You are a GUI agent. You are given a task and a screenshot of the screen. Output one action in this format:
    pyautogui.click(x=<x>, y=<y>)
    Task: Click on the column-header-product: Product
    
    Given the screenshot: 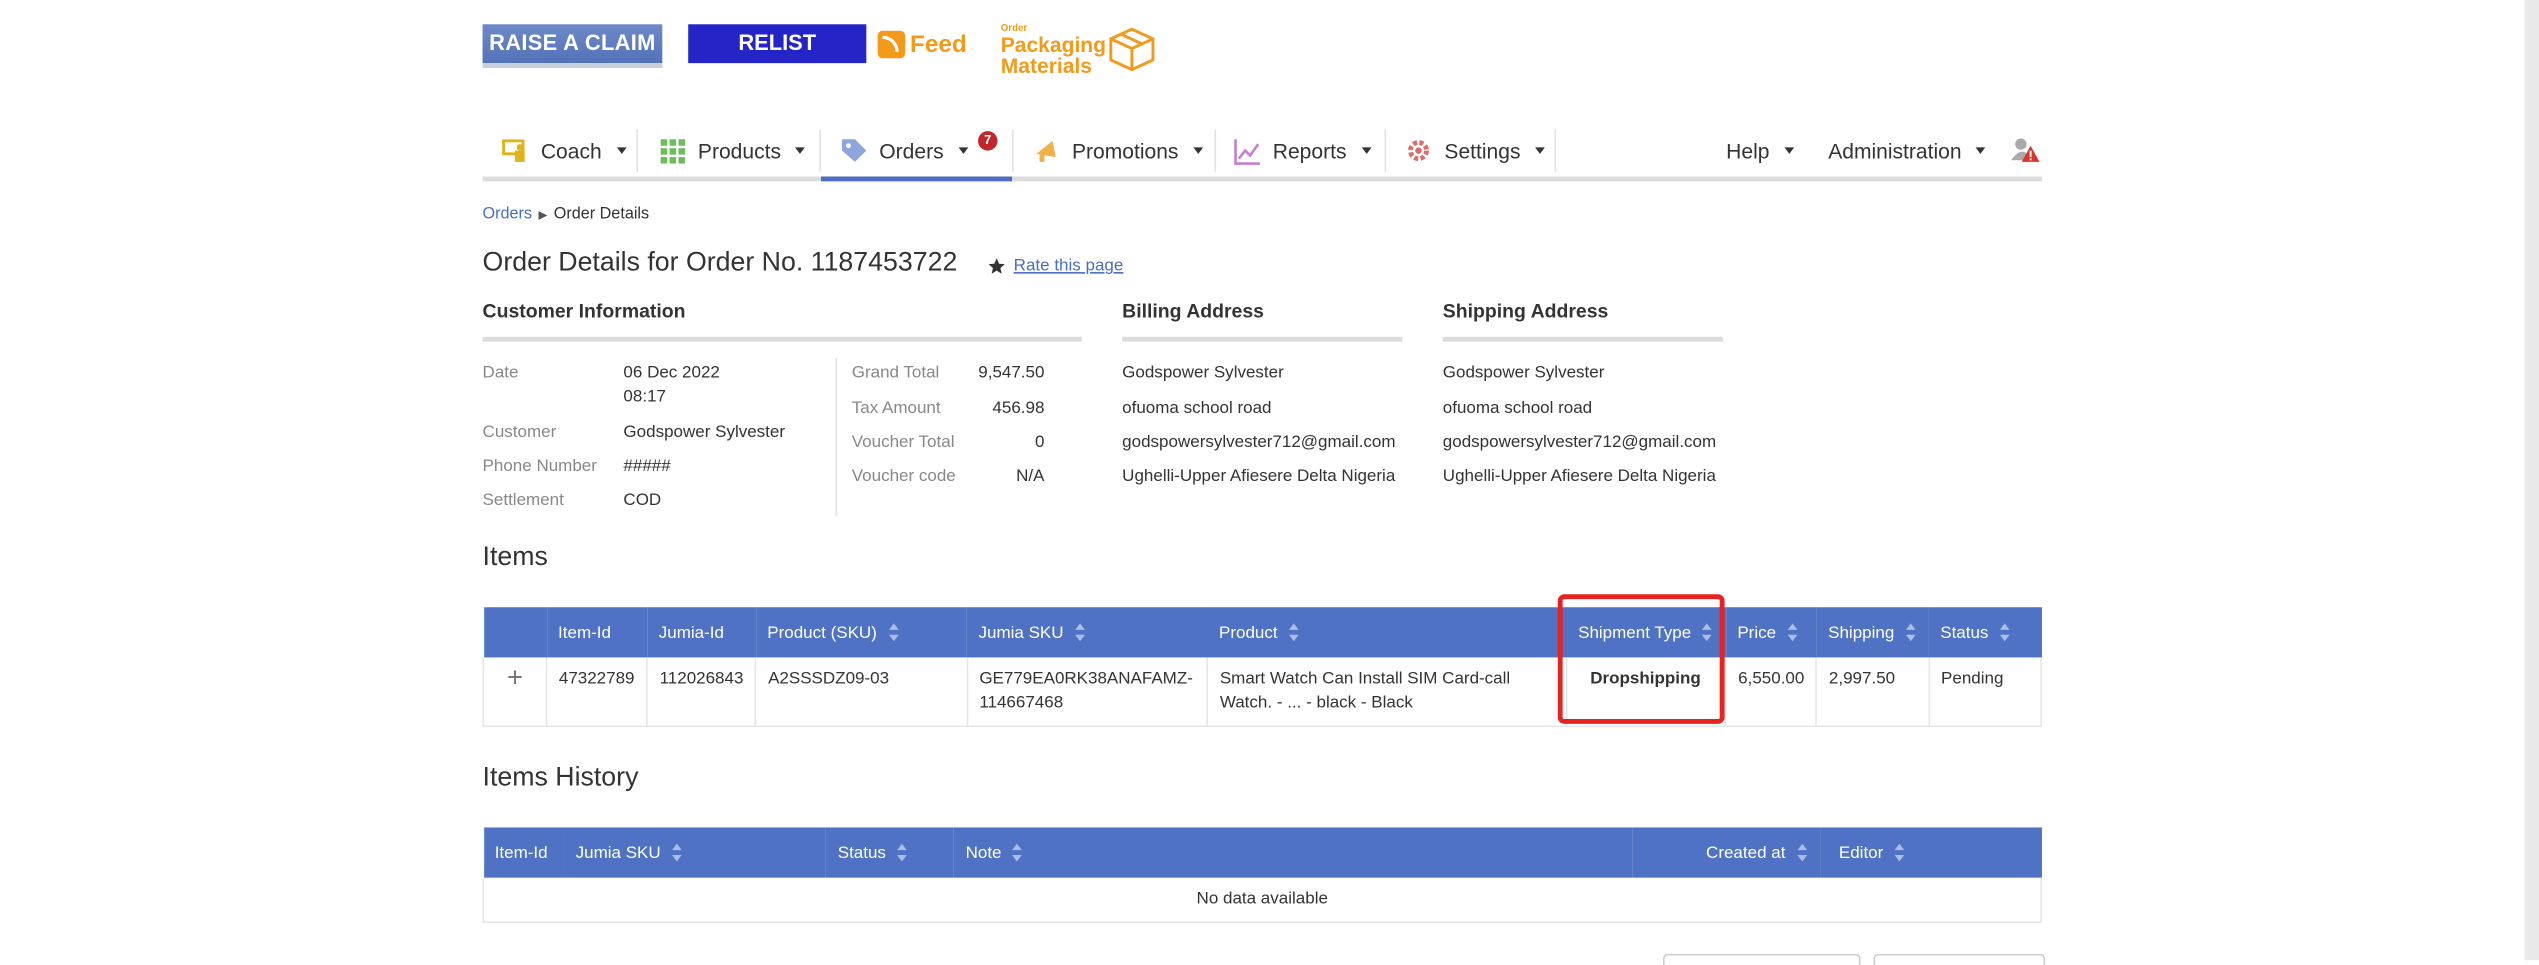 What is the action you would take?
    pyautogui.click(x=1387, y=632)
    